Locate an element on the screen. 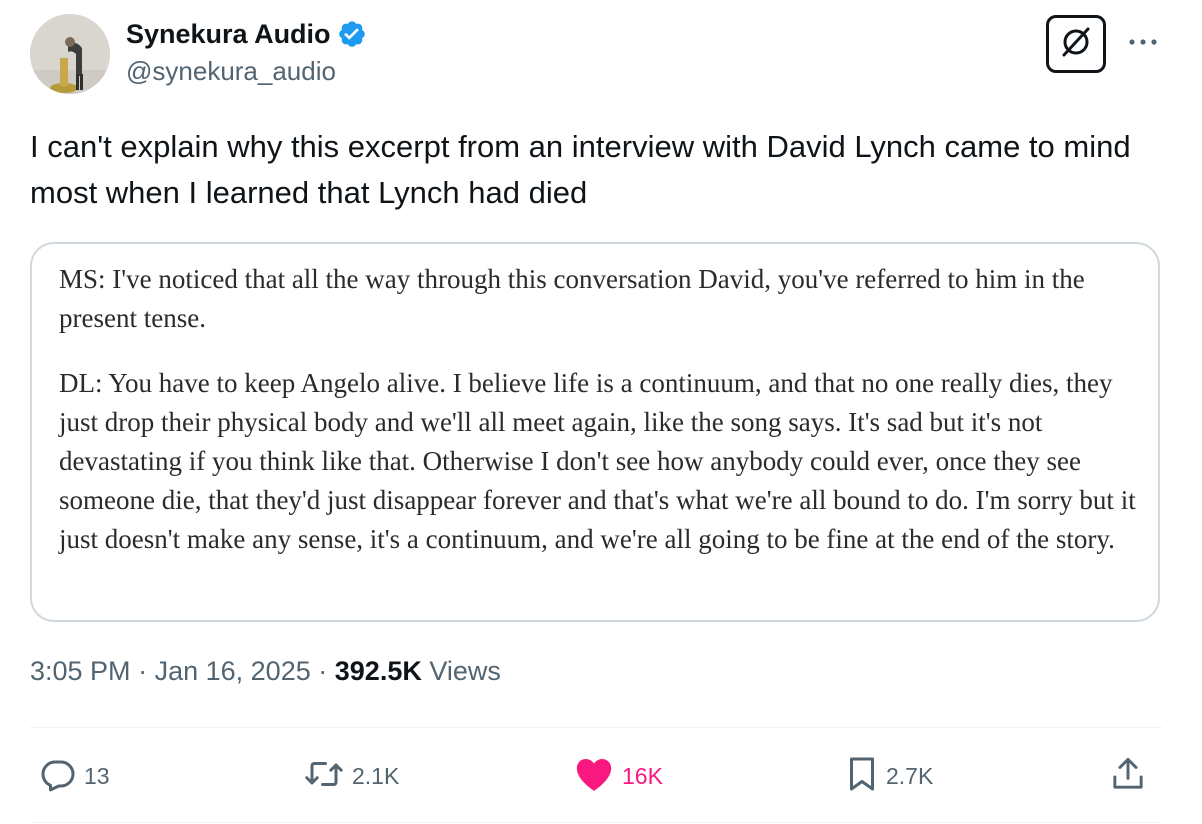 This screenshot has width=1202, height=824. more-icon is located at coordinates (1144, 47).